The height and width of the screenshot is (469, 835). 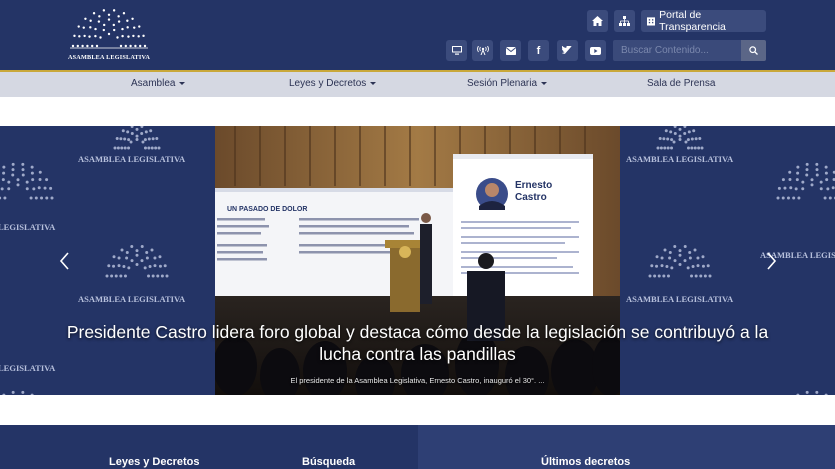 I want to click on search-button, so click(x=753, y=50).